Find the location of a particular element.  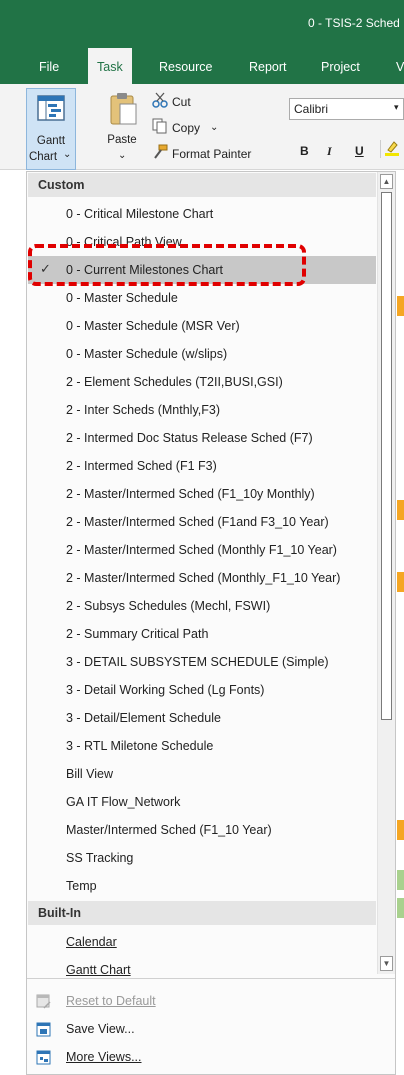

view-item: 3 - DETAIL SUBSYSTEM SCHEDULE (Simple) is located at coordinates (202, 662).